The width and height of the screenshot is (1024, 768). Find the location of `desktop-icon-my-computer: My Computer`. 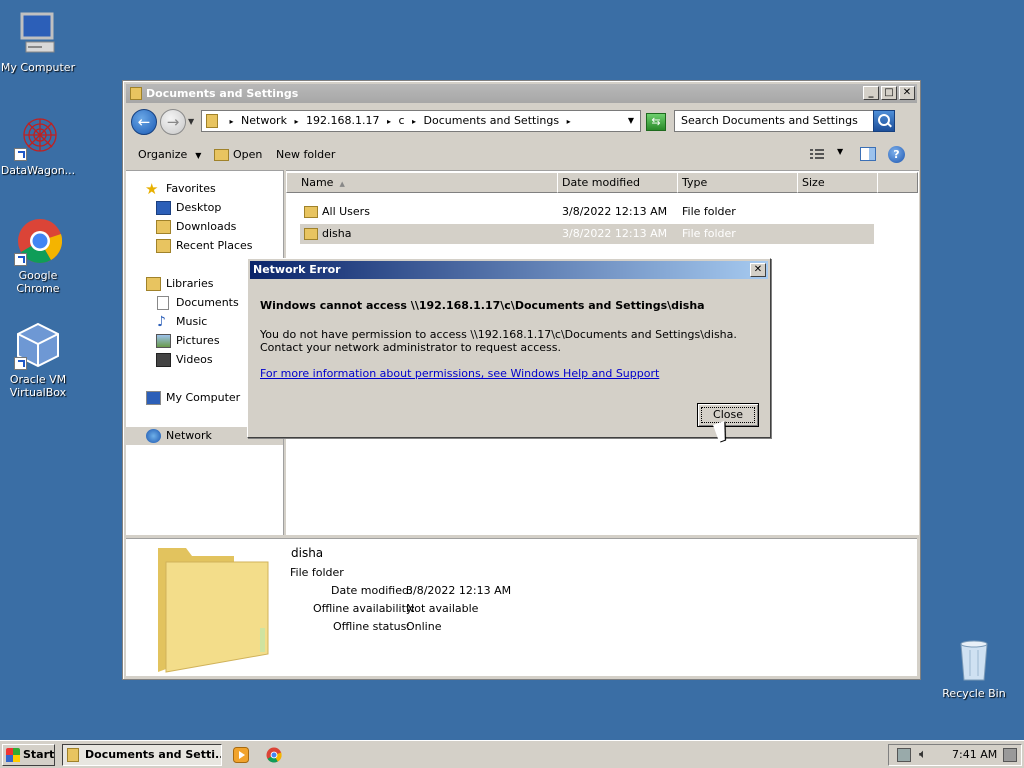

desktop-icon-my-computer: My Computer is located at coordinates (39, 42).